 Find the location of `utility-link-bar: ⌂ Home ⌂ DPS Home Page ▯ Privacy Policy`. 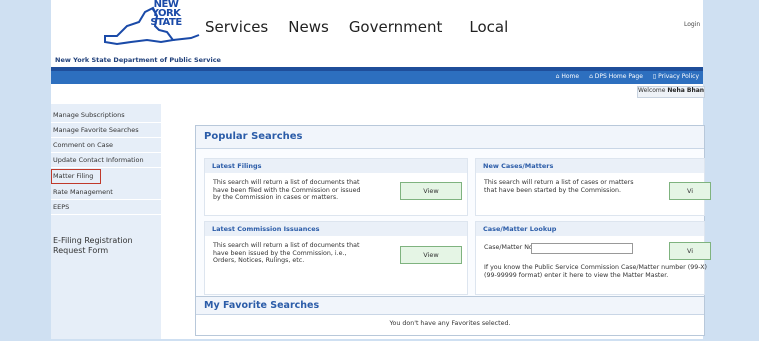

utility-link-bar: ⌂ Home ⌂ DPS Home Page ▯ Privacy Policy is located at coordinates (377, 77).